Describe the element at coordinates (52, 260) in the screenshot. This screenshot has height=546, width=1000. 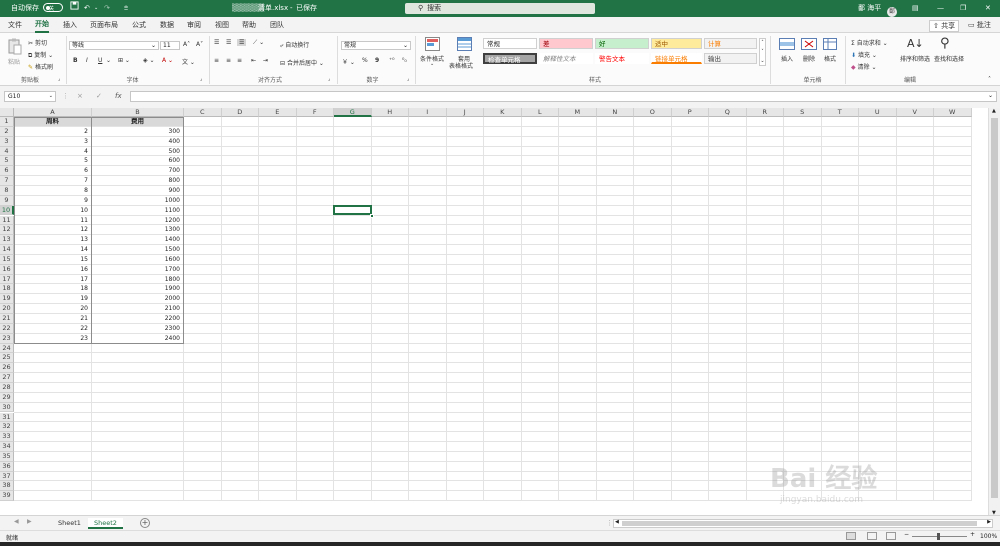
I see `table-cell: 15` at that location.